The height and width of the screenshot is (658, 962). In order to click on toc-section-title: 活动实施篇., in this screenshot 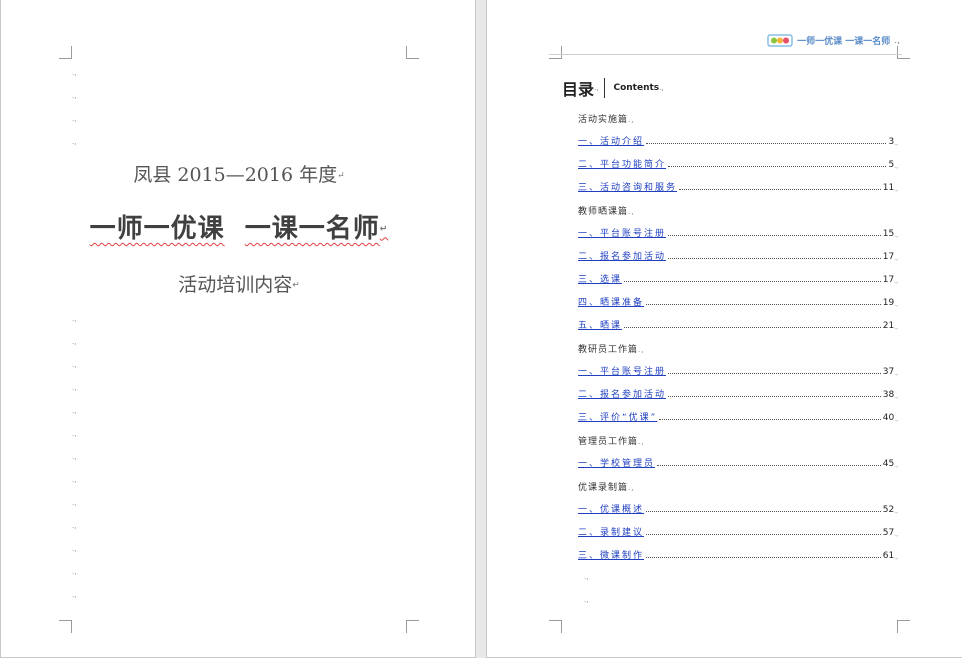, I will do `click(606, 118)`.